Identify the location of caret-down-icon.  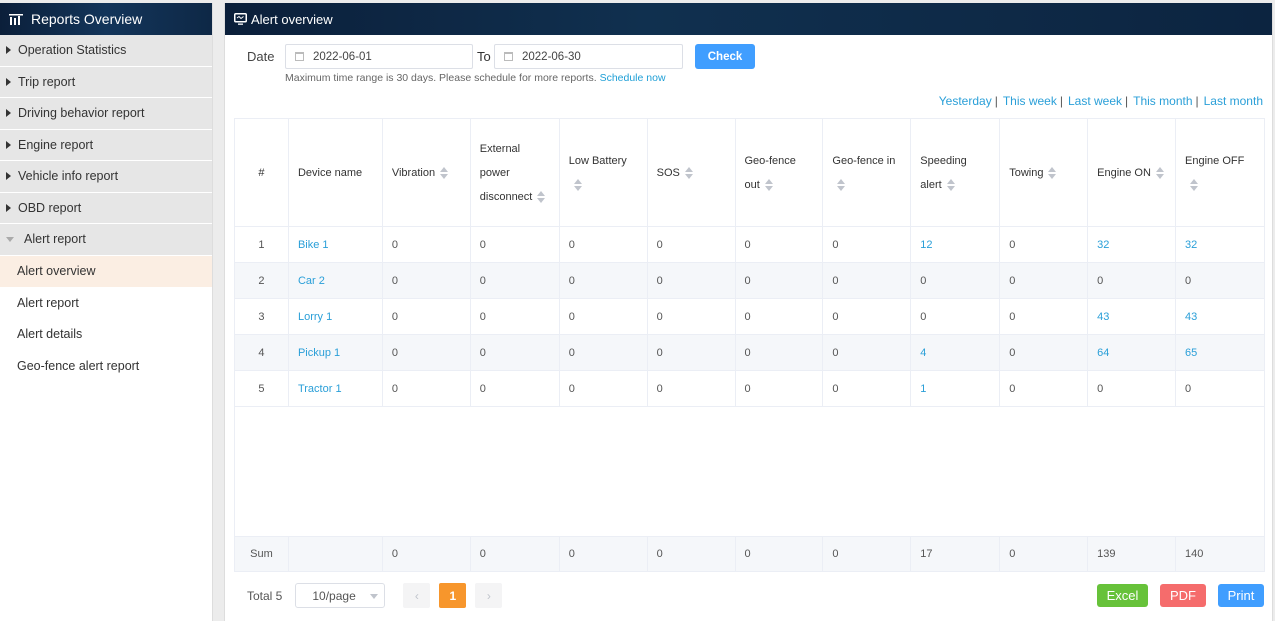
(10, 239).